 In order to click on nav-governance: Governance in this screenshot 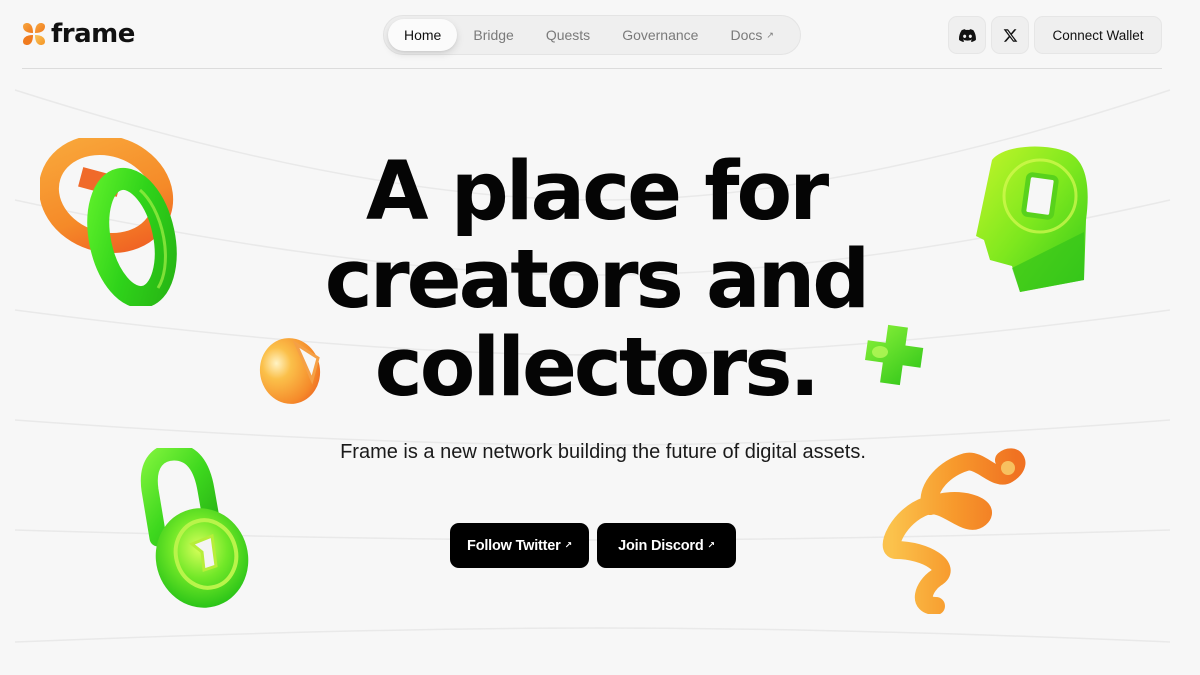, I will do `click(660, 35)`.